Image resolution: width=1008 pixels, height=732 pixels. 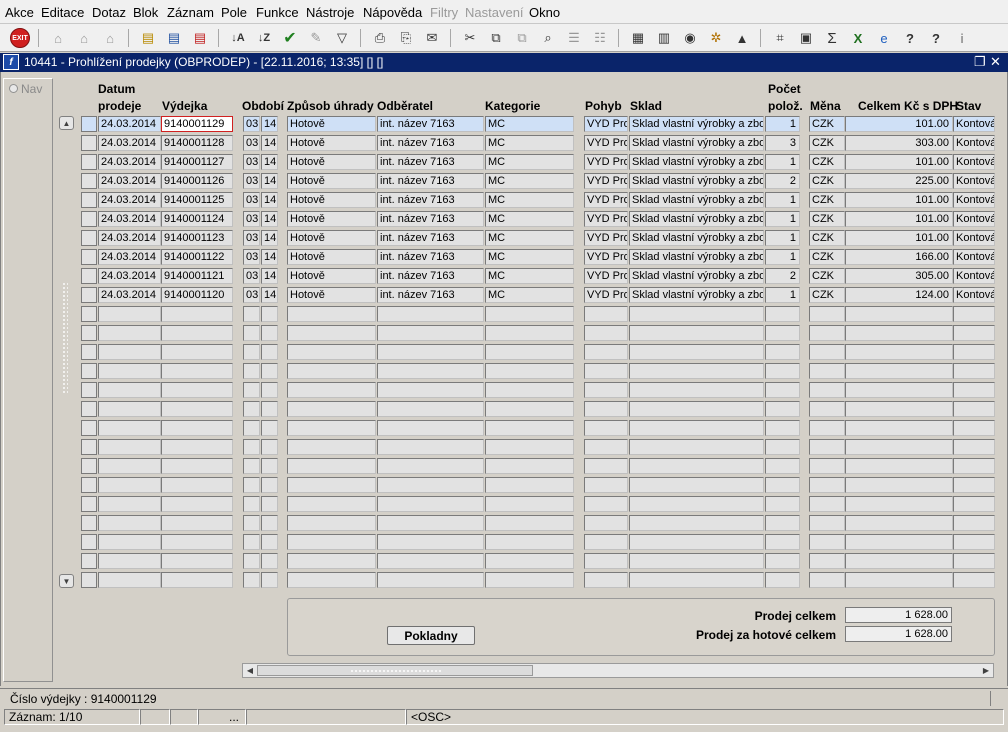 I want to click on splitter-handle, so click(x=65, y=338).